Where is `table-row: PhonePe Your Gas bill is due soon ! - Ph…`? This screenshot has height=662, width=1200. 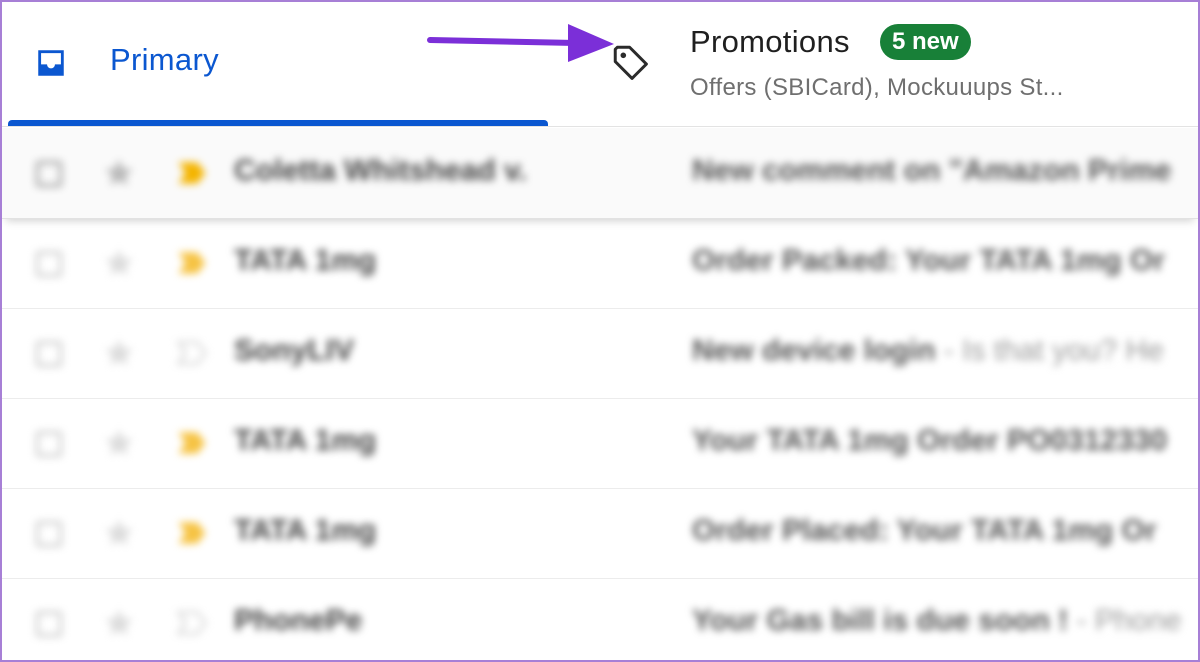
table-row: PhonePe Your Gas bill is due soon ! - Ph… is located at coordinates (600, 619).